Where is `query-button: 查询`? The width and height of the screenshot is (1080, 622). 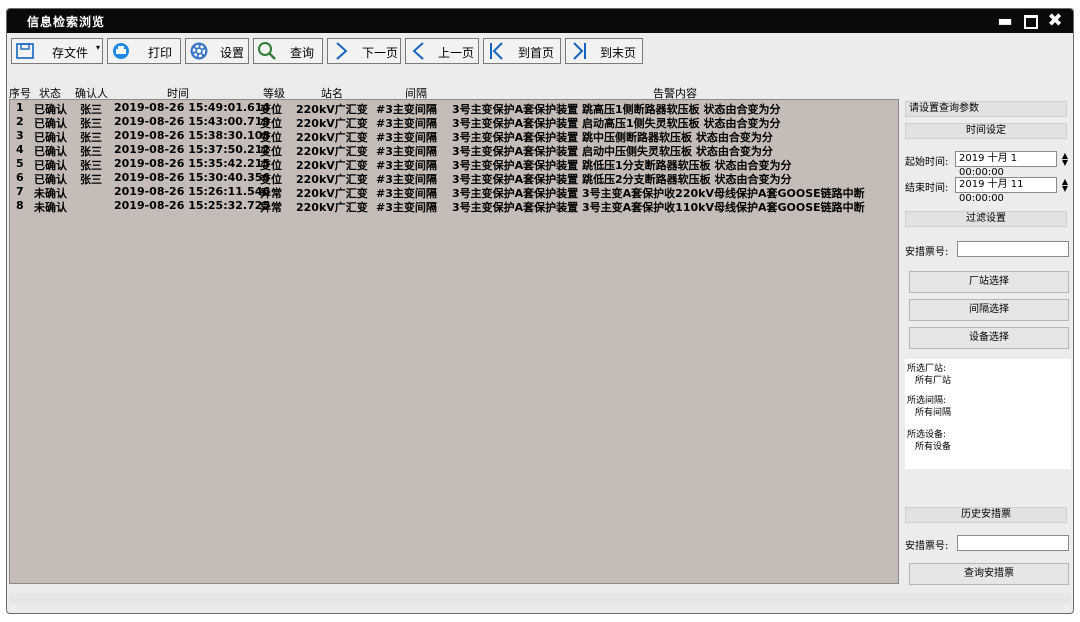 query-button: 查询 is located at coordinates (288, 51).